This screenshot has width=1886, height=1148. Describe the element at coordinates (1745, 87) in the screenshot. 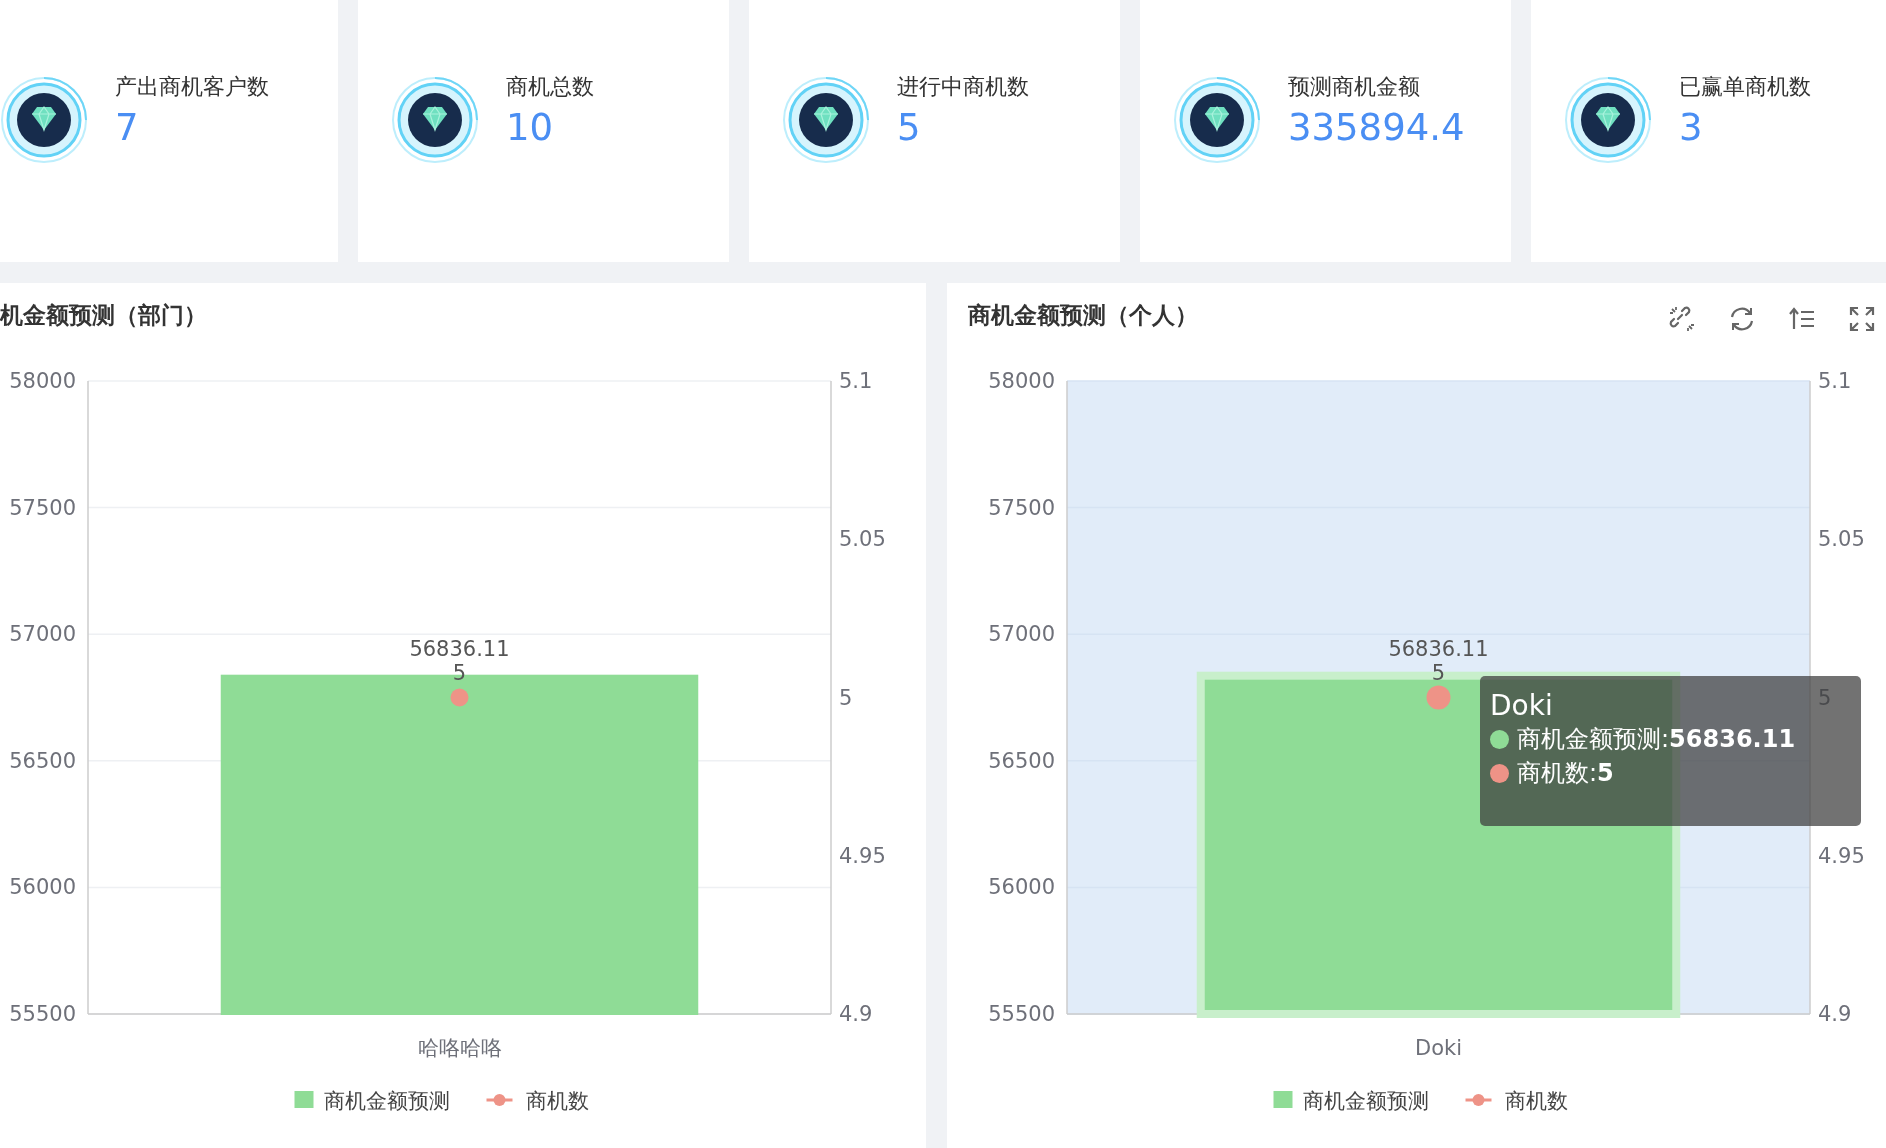

I see `stat-title: 已赢单商机数` at that location.